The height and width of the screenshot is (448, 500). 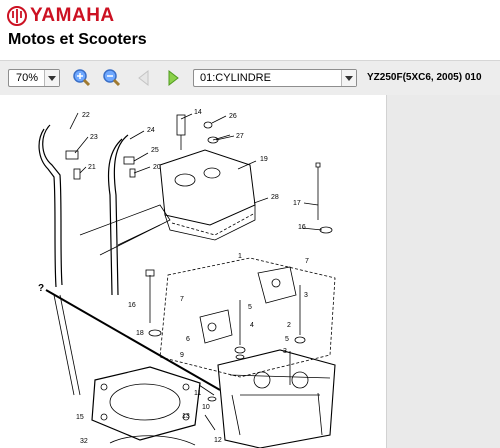 What do you see at coordinates (157, 167) in the screenshot?
I see `callout-20: 20` at bounding box center [157, 167].